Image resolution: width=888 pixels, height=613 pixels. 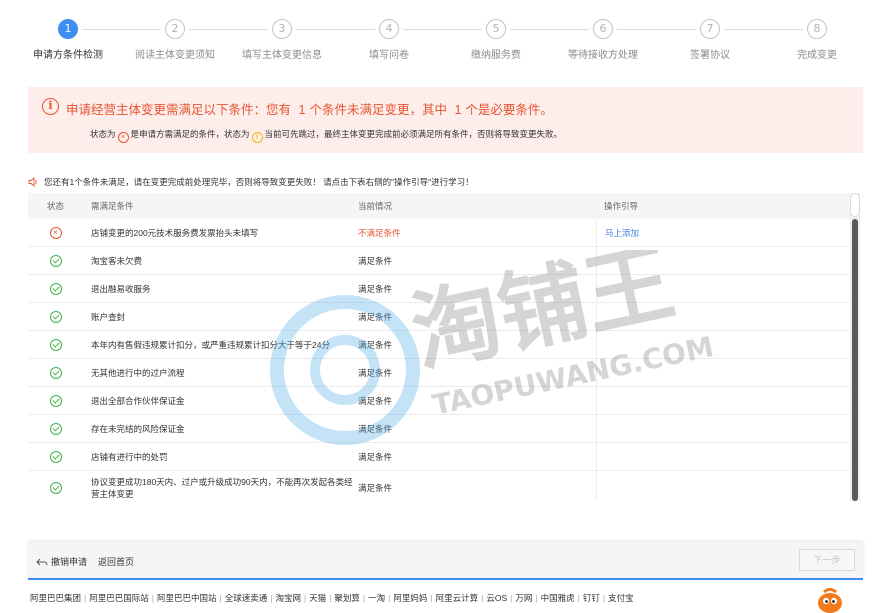 What do you see at coordinates (443, 206) in the screenshot?
I see `table-header: 状态 需满足条件 当前情况 操作引导` at bounding box center [443, 206].